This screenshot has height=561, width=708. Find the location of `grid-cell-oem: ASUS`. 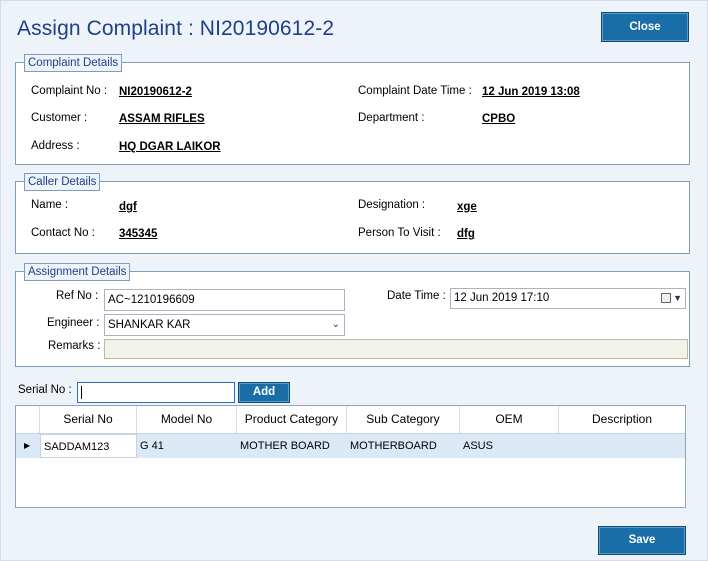

grid-cell-oem: ASUS is located at coordinates (509, 446).